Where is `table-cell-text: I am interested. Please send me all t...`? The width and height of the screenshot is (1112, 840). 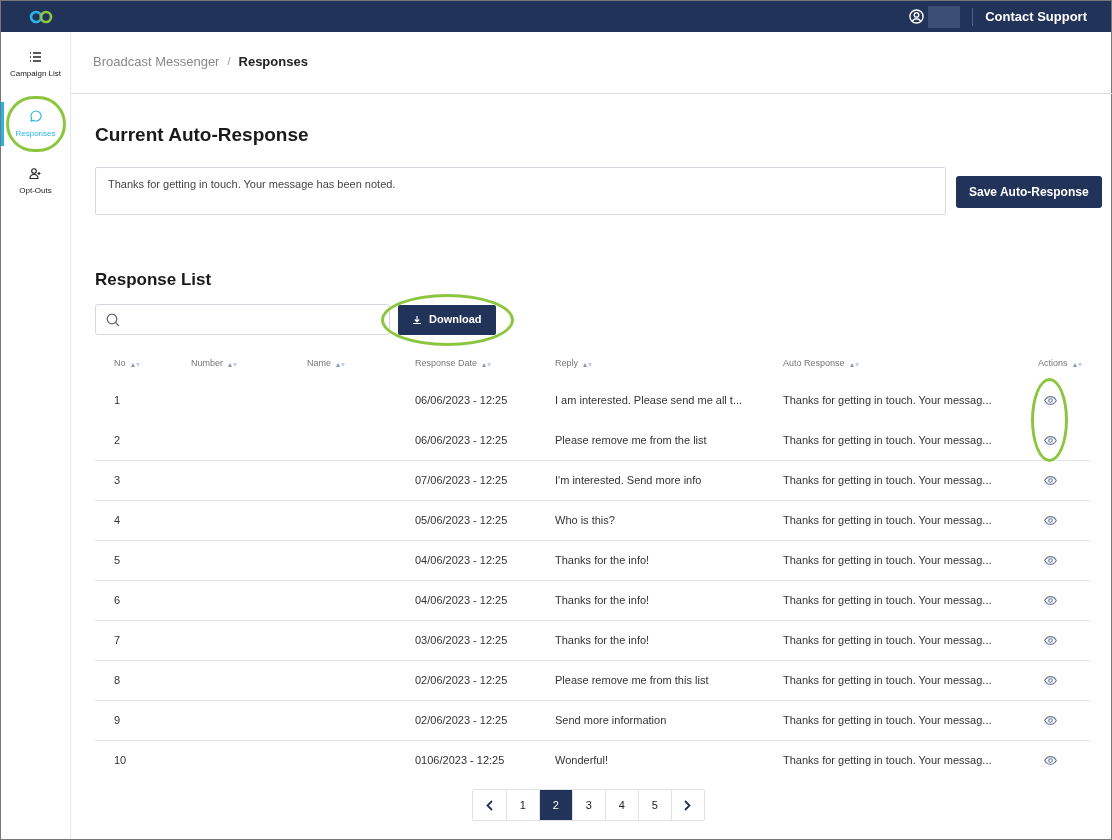 table-cell-text: I am interested. Please send me all t... is located at coordinates (649, 400).